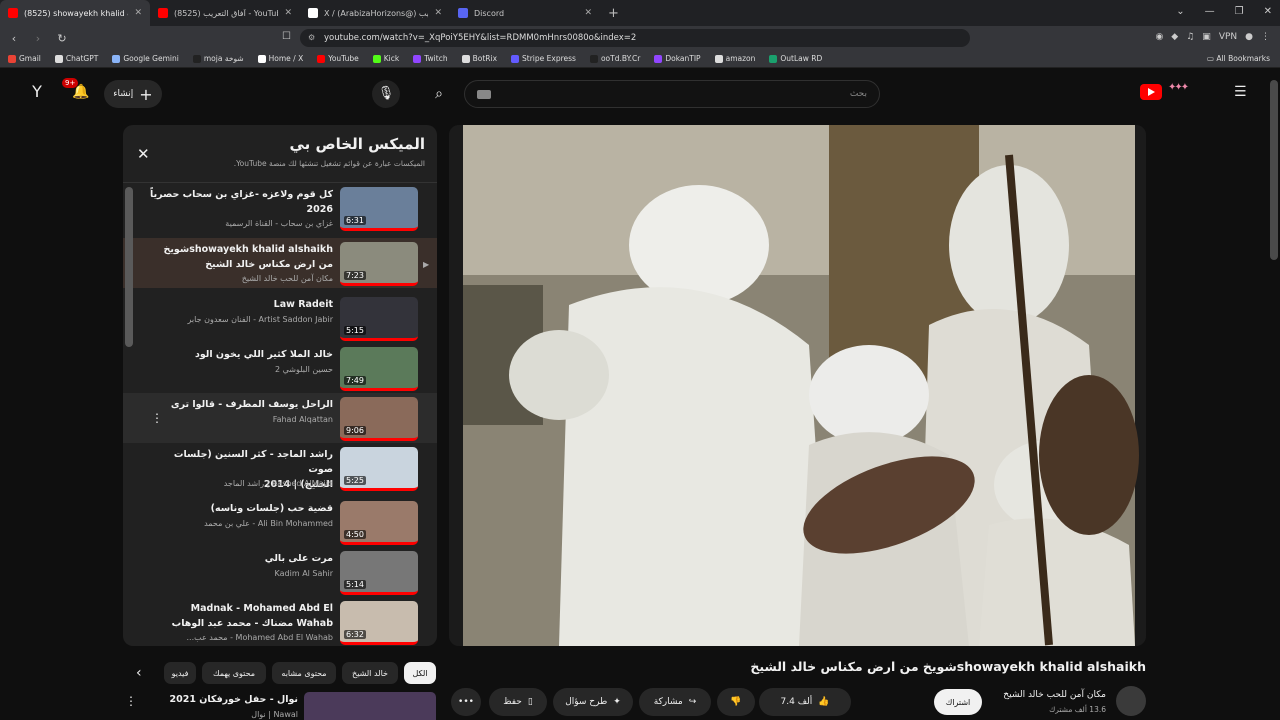 This screenshot has height=720, width=1280. I want to click on vpn-label: VPN, so click(1228, 37).